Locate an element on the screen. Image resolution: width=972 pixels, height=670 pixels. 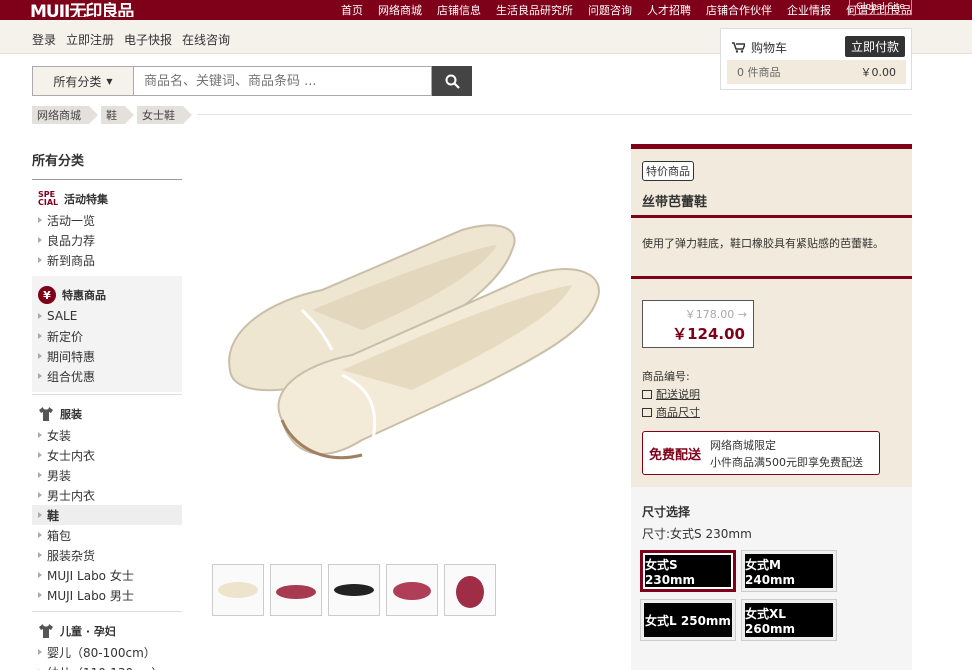
sidebar-item: 女装 is located at coordinates (107, 435).